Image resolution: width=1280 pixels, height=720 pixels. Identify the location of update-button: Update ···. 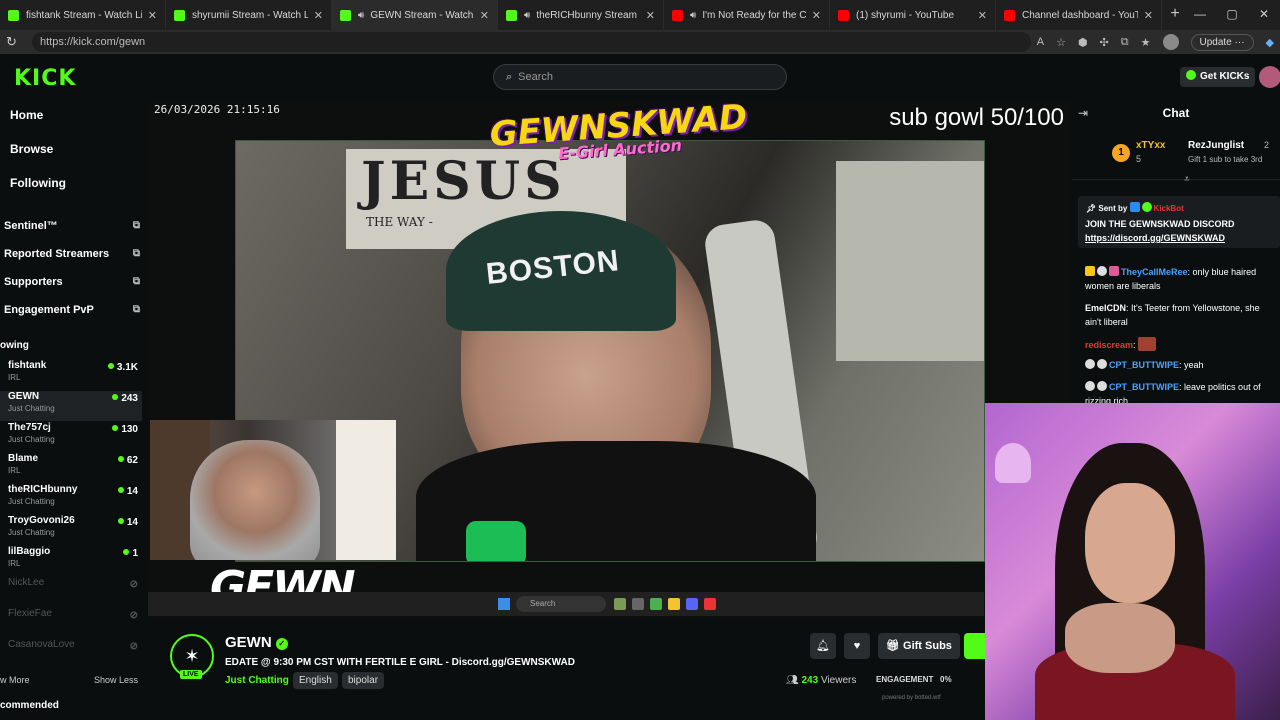
(1222, 42).